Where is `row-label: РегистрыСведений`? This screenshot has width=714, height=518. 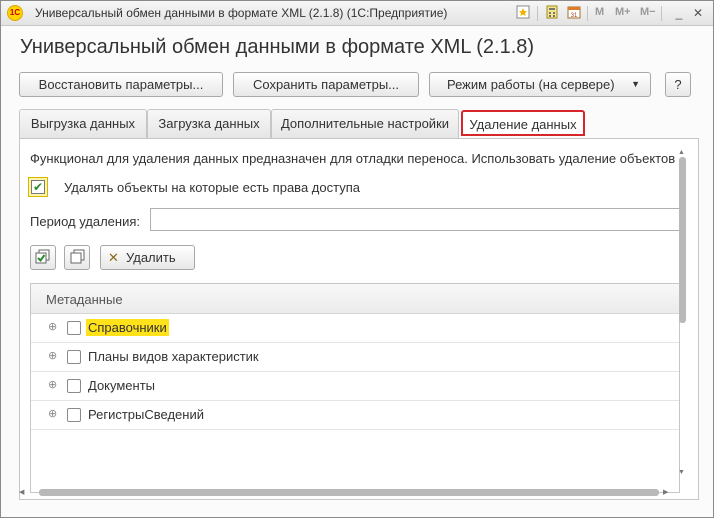
row-label: РегистрыСведений is located at coordinates (146, 414).